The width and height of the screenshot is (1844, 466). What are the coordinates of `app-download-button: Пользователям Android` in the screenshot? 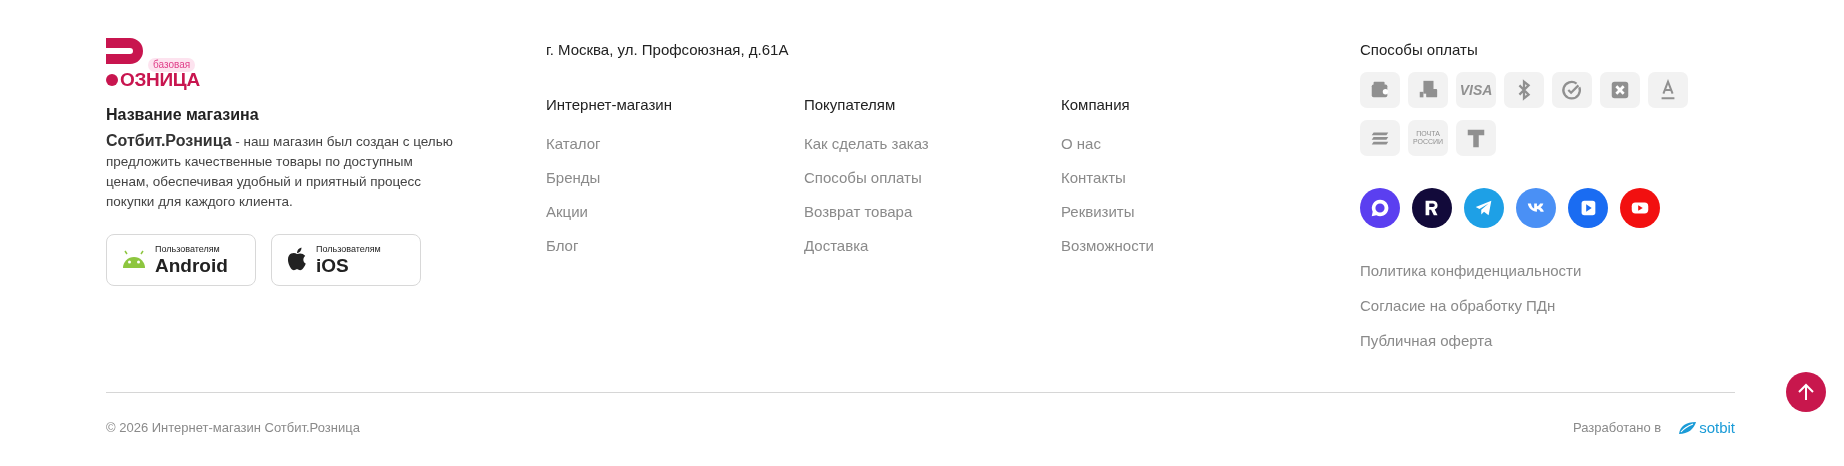 It's located at (181, 260).